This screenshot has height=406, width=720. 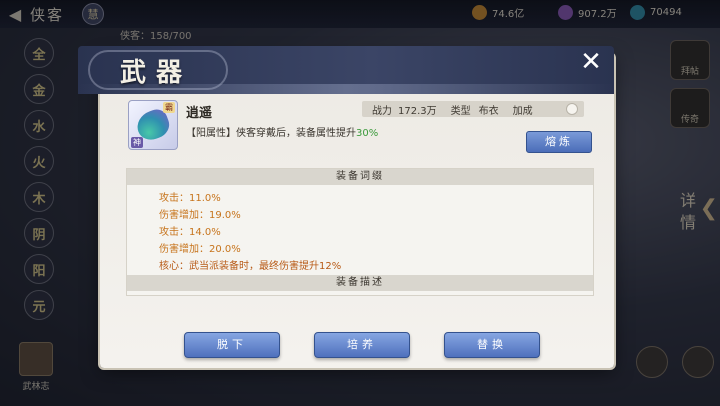 I want to click on lock-toggle-icon, so click(x=572, y=109).